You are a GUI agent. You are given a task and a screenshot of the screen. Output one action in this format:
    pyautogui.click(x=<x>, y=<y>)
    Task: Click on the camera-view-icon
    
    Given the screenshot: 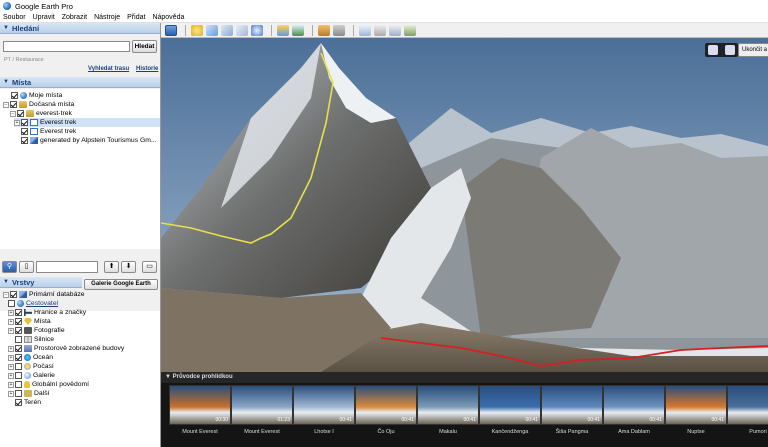 What is the action you would take?
    pyautogui.click(x=729, y=50)
    